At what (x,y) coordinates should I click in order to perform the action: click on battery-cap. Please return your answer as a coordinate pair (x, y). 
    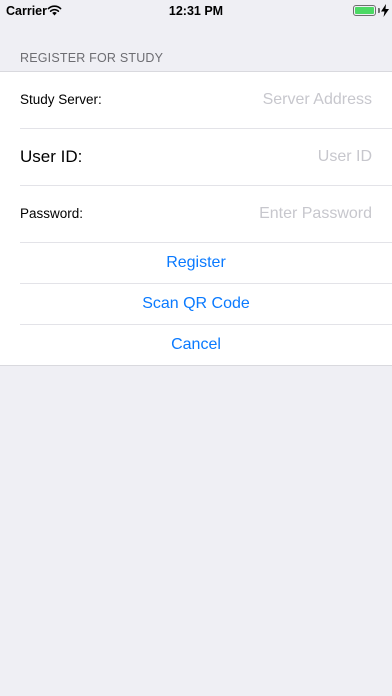
    Looking at the image, I should click on (379, 10).